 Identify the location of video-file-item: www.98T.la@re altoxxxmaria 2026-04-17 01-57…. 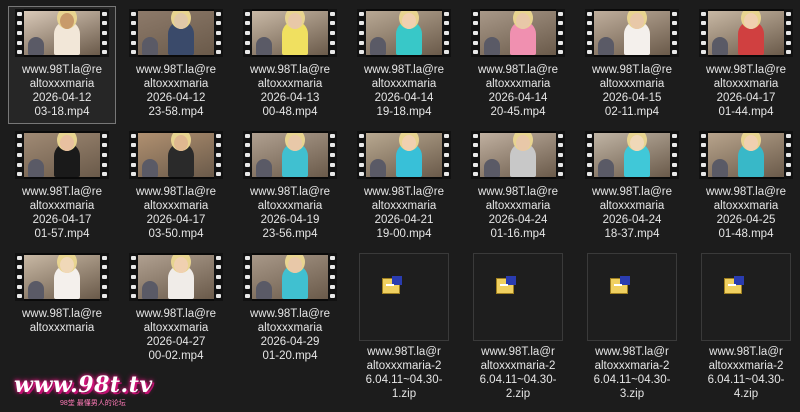
(62, 187).